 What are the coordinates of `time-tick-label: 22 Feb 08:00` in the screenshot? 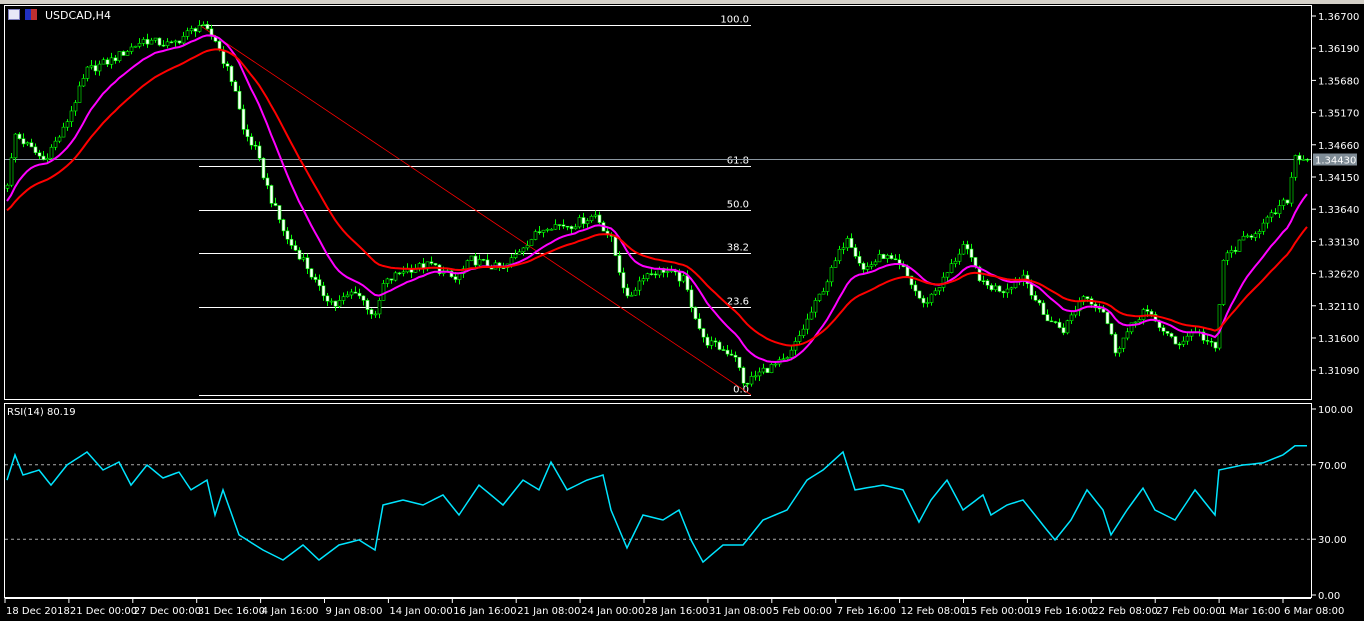 It's located at (1125, 611).